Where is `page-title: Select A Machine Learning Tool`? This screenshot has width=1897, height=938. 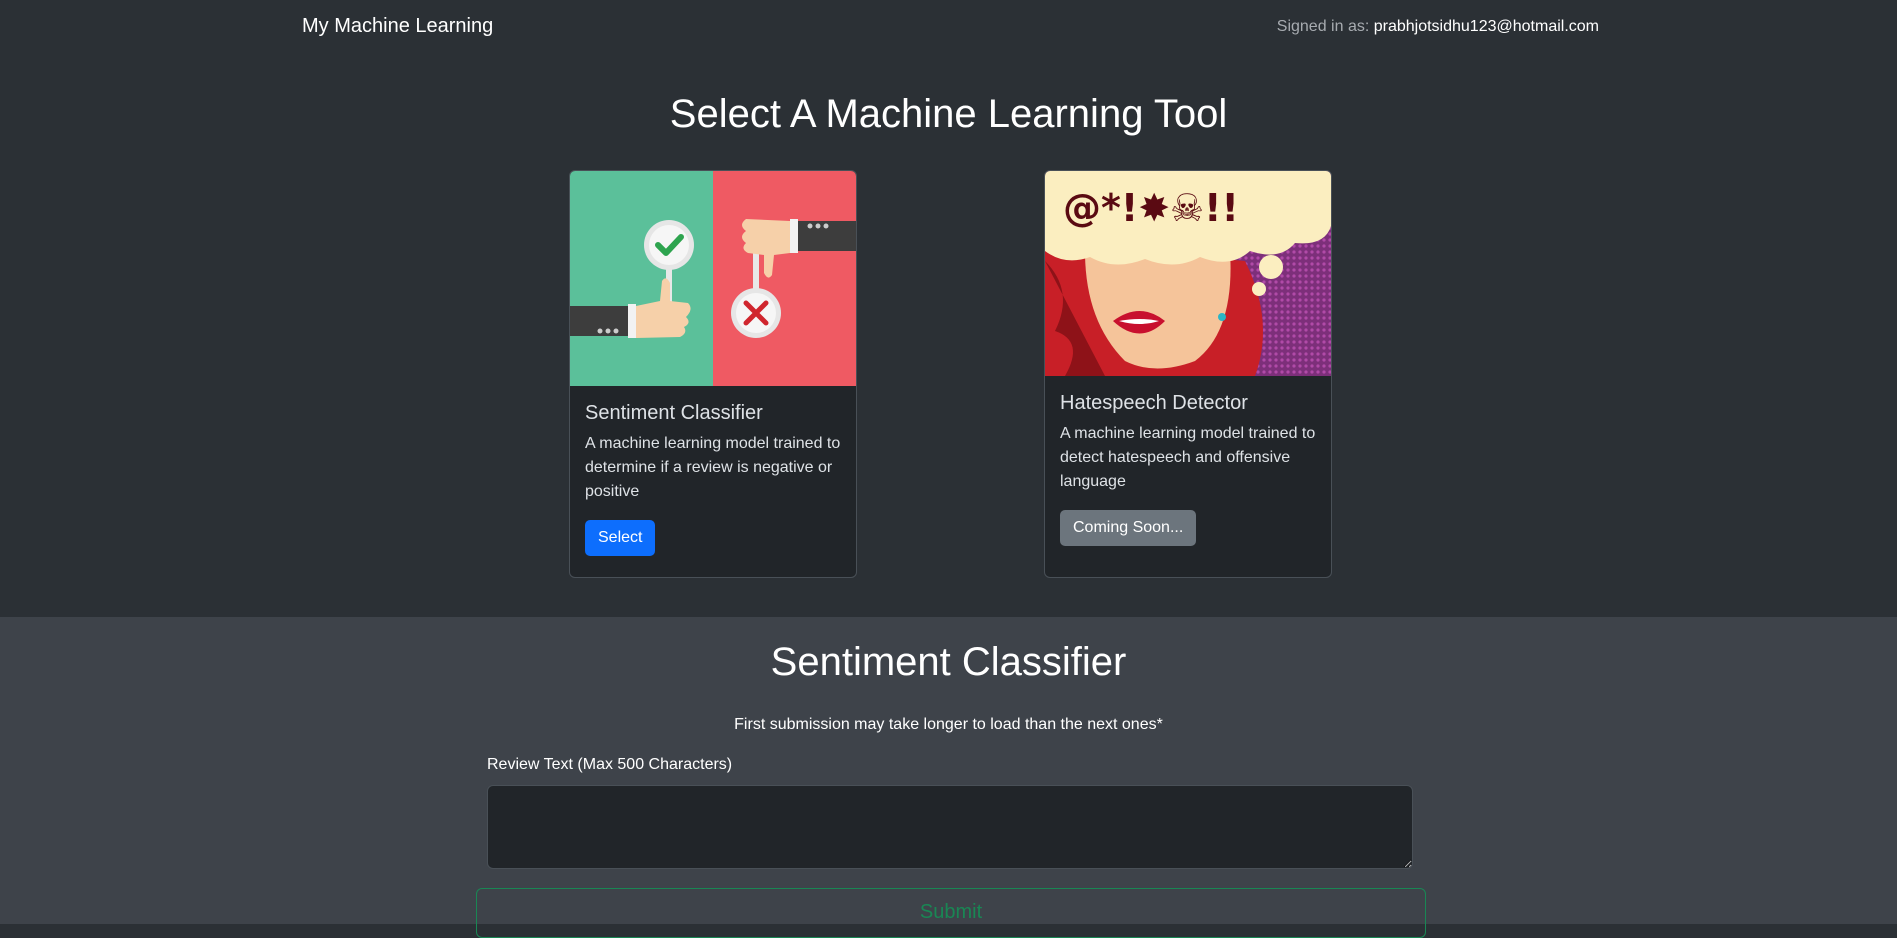 page-title: Select A Machine Learning Tool is located at coordinates (948, 114).